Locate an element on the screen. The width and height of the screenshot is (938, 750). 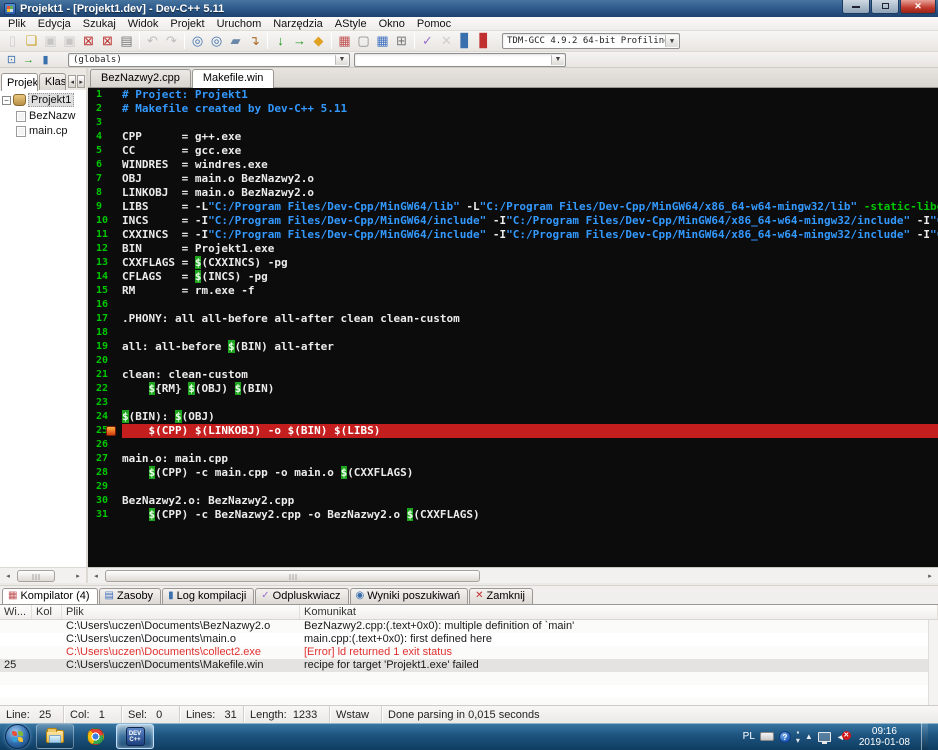
column-header-2: Plik is located at coordinates (181, 612).